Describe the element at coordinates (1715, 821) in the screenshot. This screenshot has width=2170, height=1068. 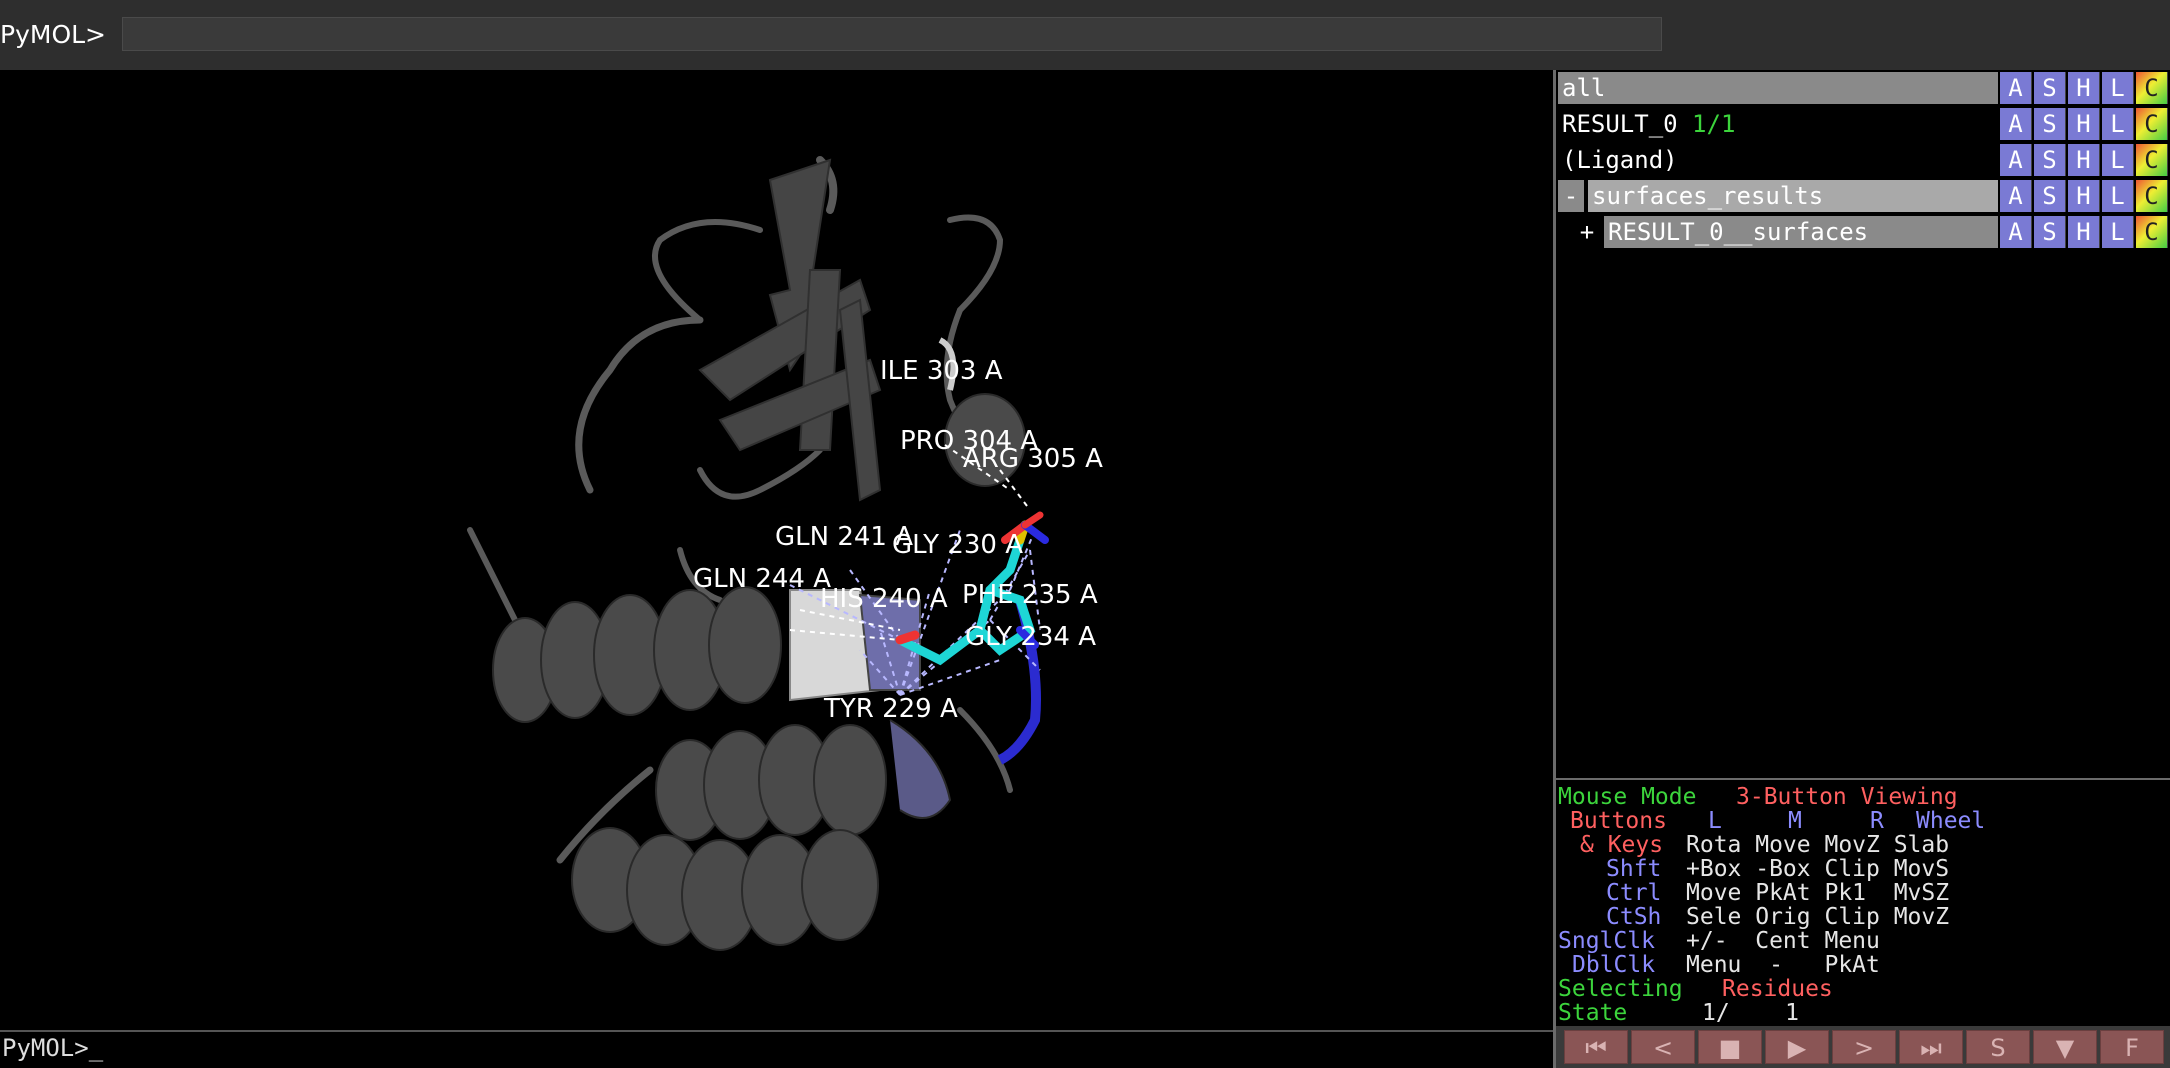
I see `column-l: L` at that location.